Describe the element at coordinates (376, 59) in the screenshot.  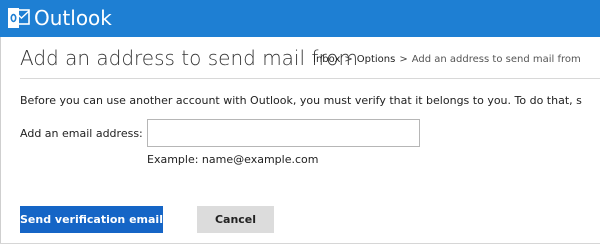
I see `breadcrumb-options-link: Options` at that location.